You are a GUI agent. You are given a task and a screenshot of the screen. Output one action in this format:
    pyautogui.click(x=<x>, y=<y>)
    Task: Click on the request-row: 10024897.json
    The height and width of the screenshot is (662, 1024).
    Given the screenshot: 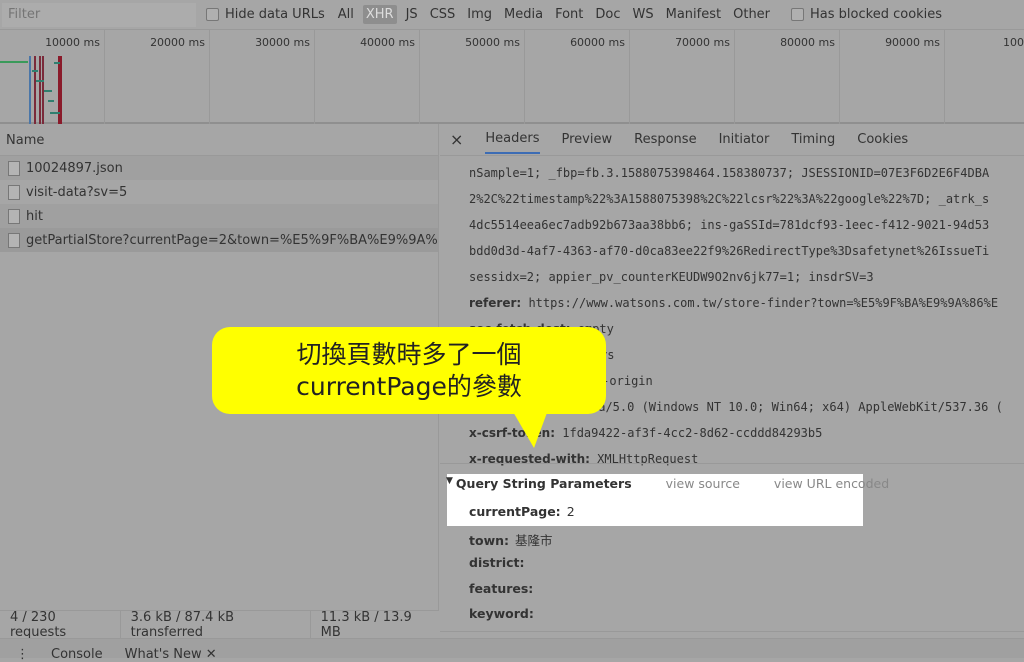 What is the action you would take?
    pyautogui.click(x=219, y=168)
    